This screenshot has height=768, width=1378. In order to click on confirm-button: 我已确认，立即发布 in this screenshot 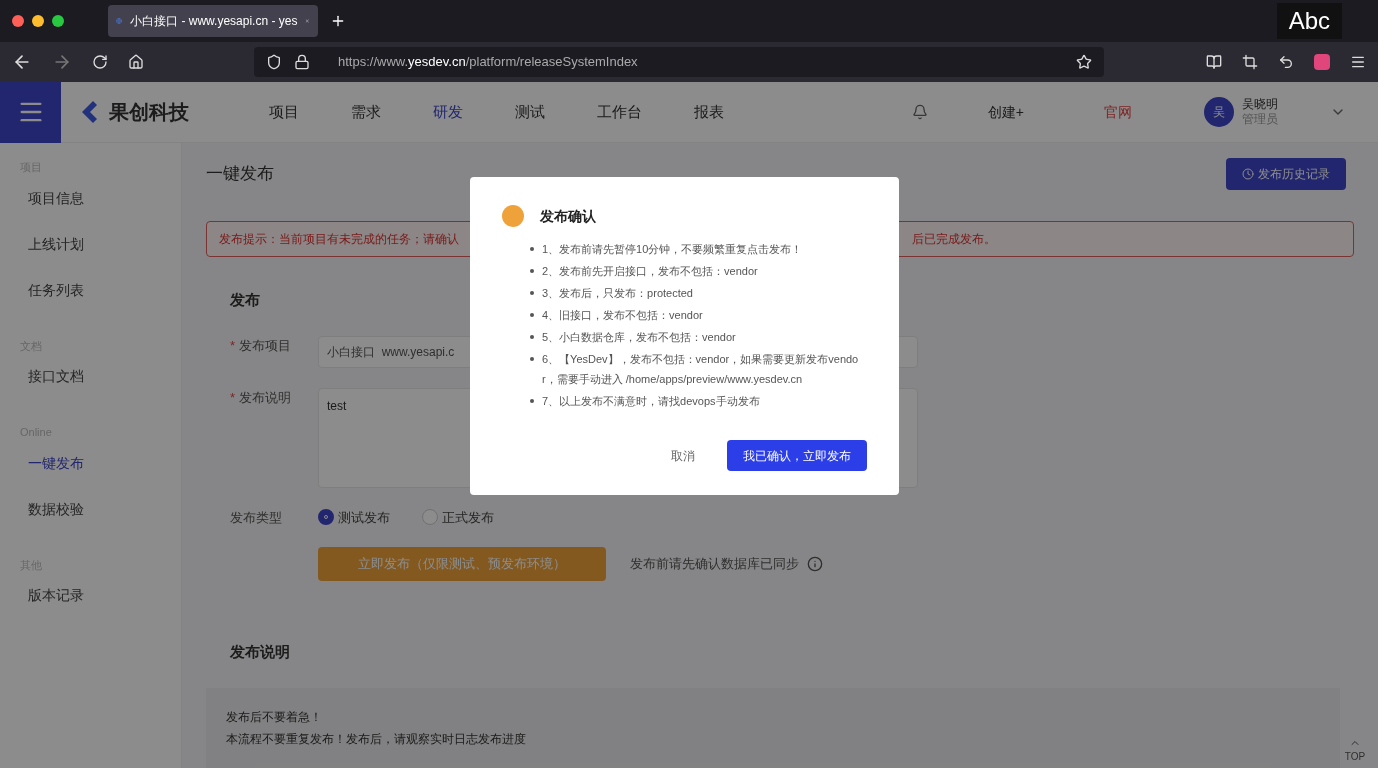, I will do `click(797, 455)`.